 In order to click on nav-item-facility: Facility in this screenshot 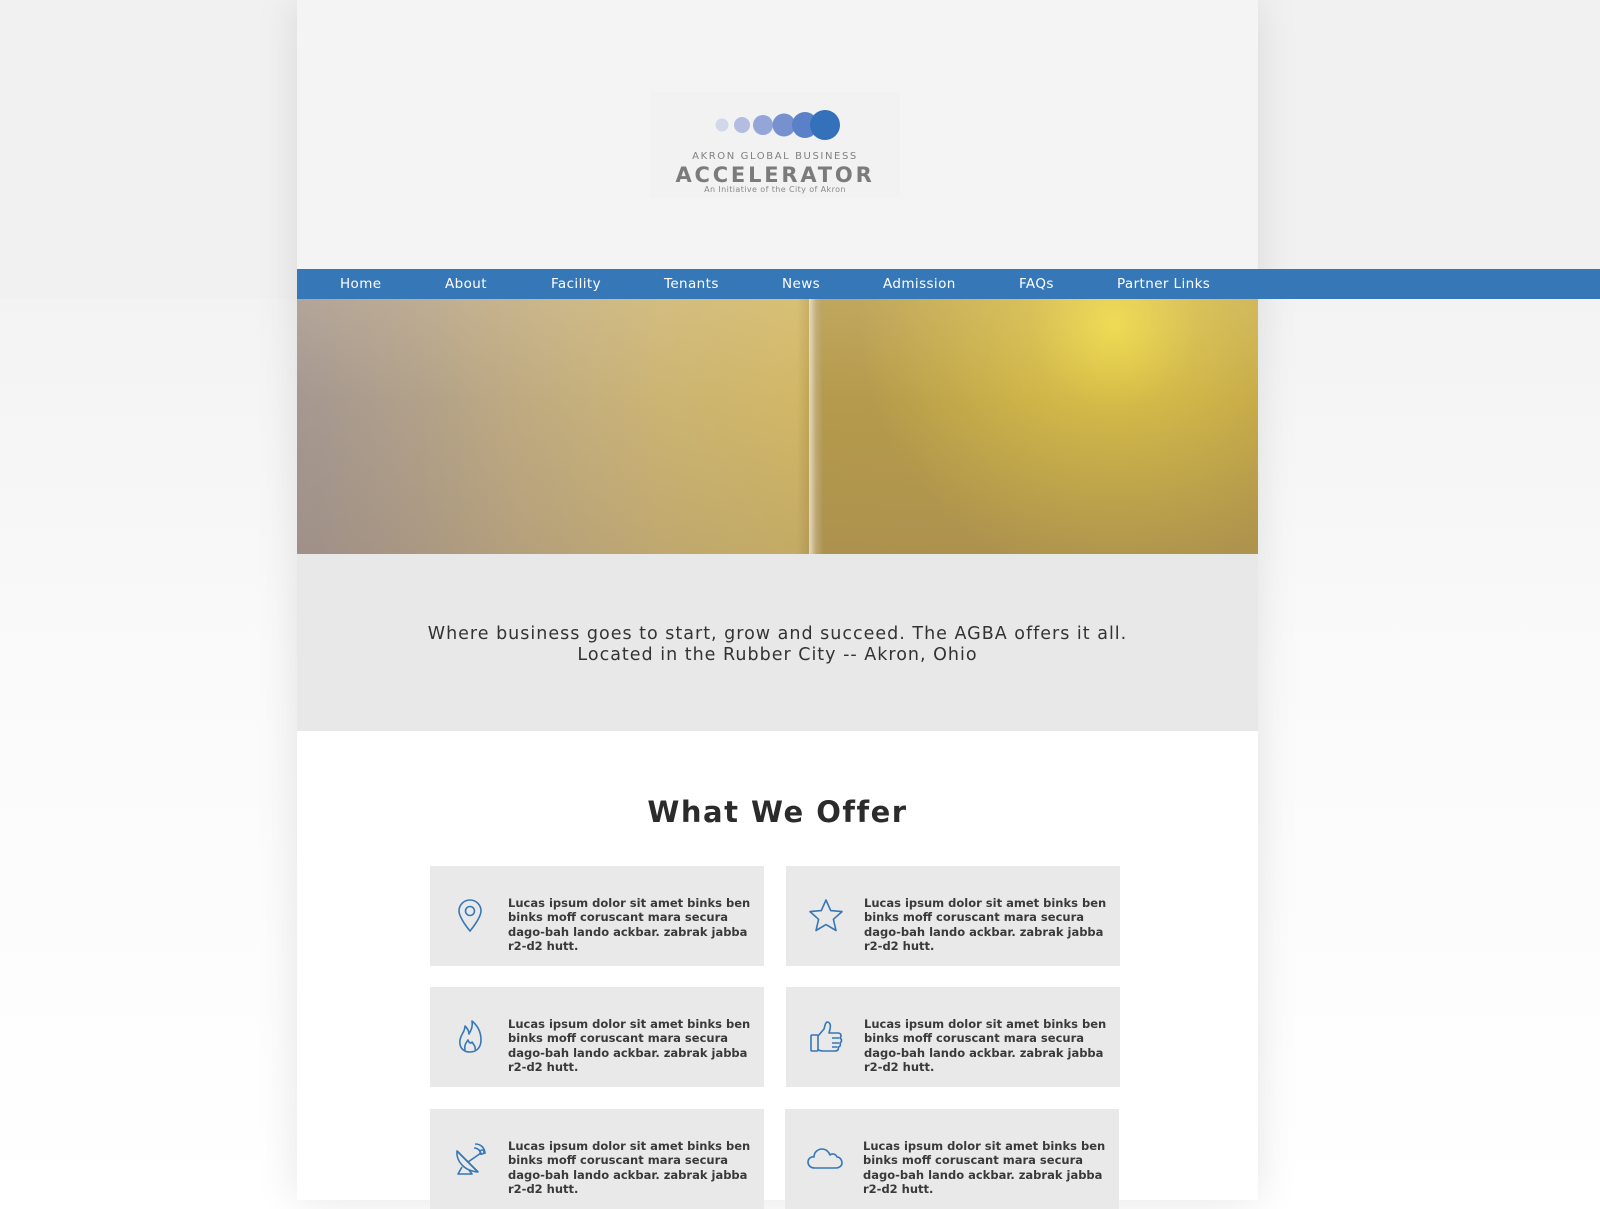, I will do `click(576, 284)`.